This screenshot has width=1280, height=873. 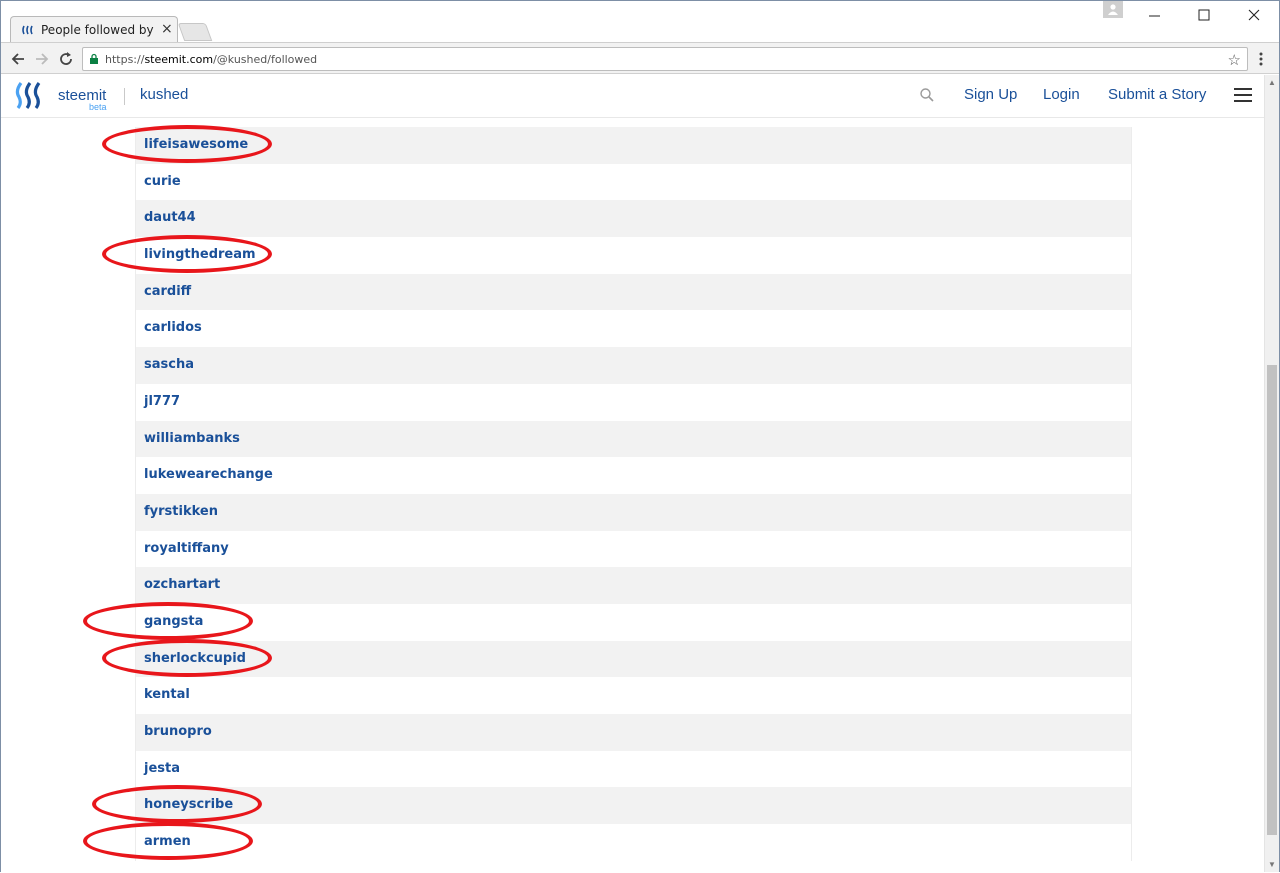 What do you see at coordinates (633, 329) in the screenshot?
I see `user-list-row: carlidos` at bounding box center [633, 329].